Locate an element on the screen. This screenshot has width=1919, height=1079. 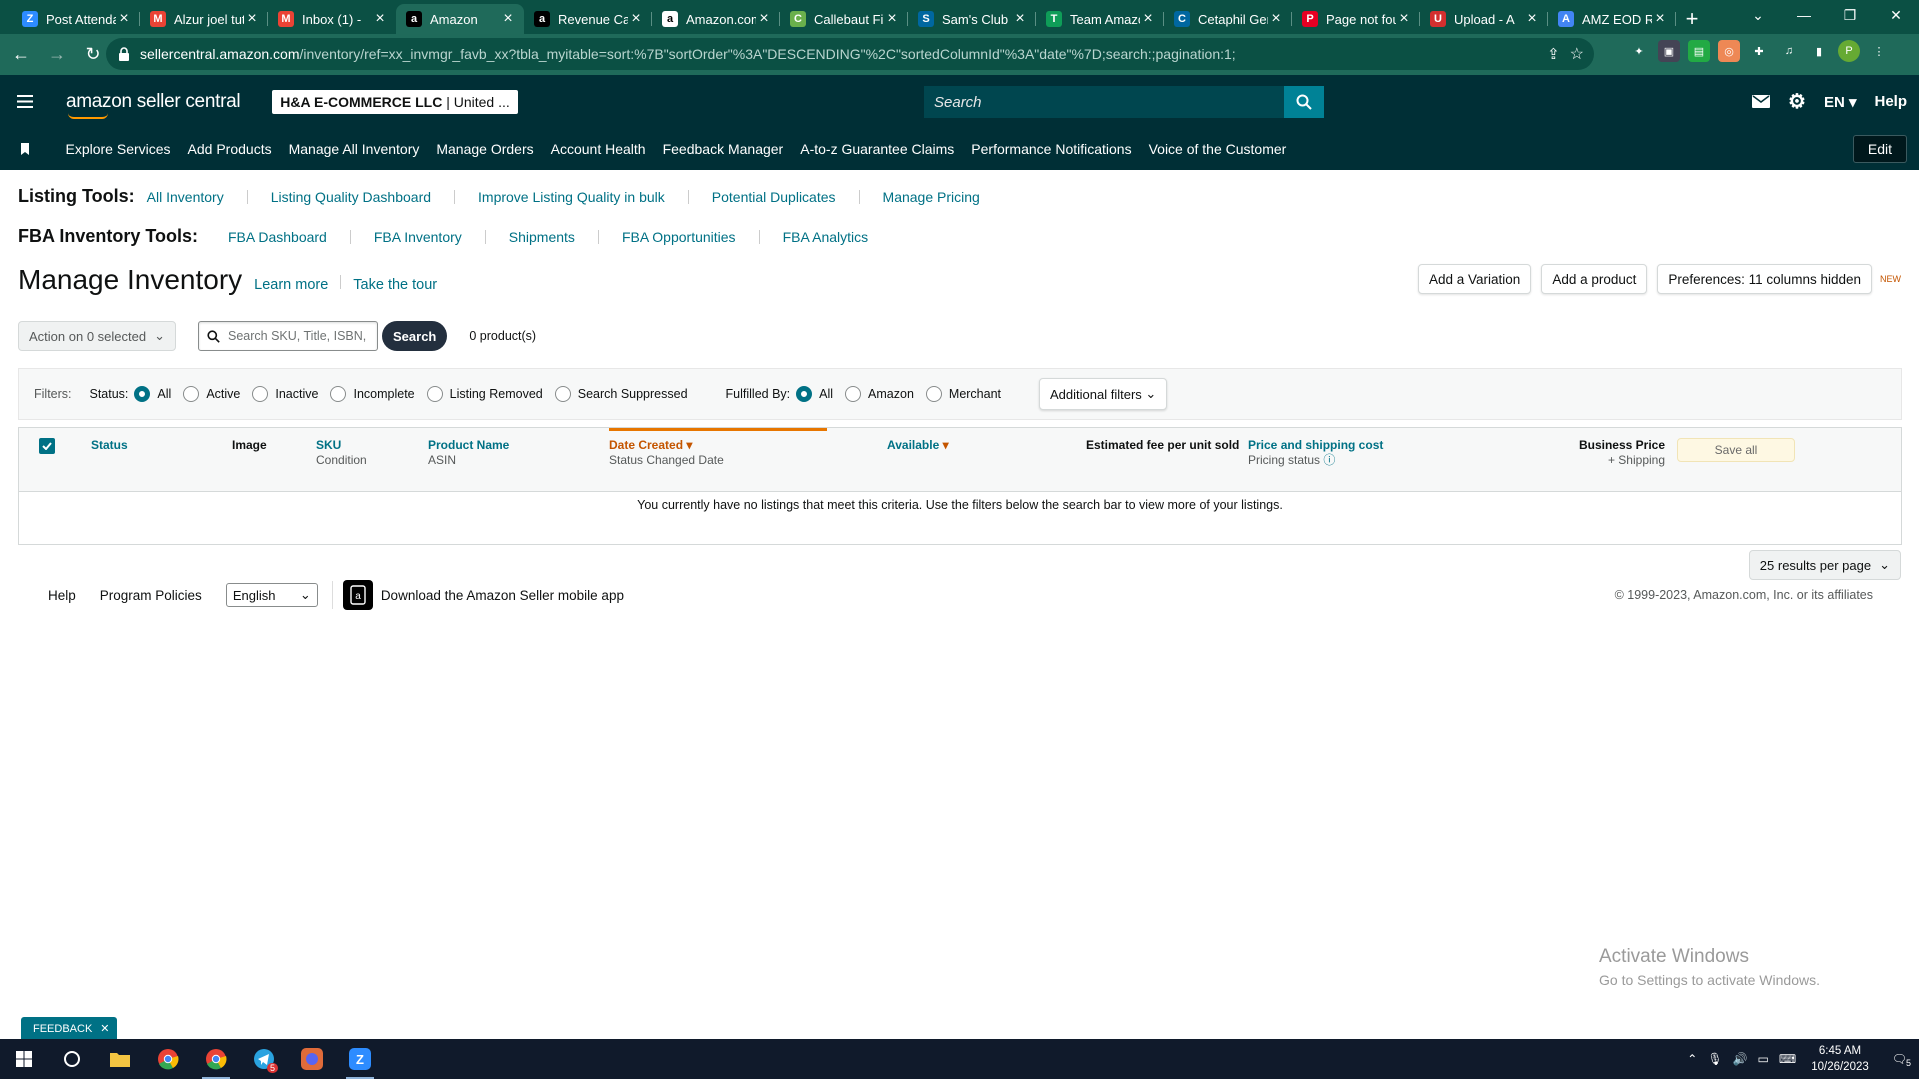
browser-tab: a Amazon × is located at coordinates (460, 19).